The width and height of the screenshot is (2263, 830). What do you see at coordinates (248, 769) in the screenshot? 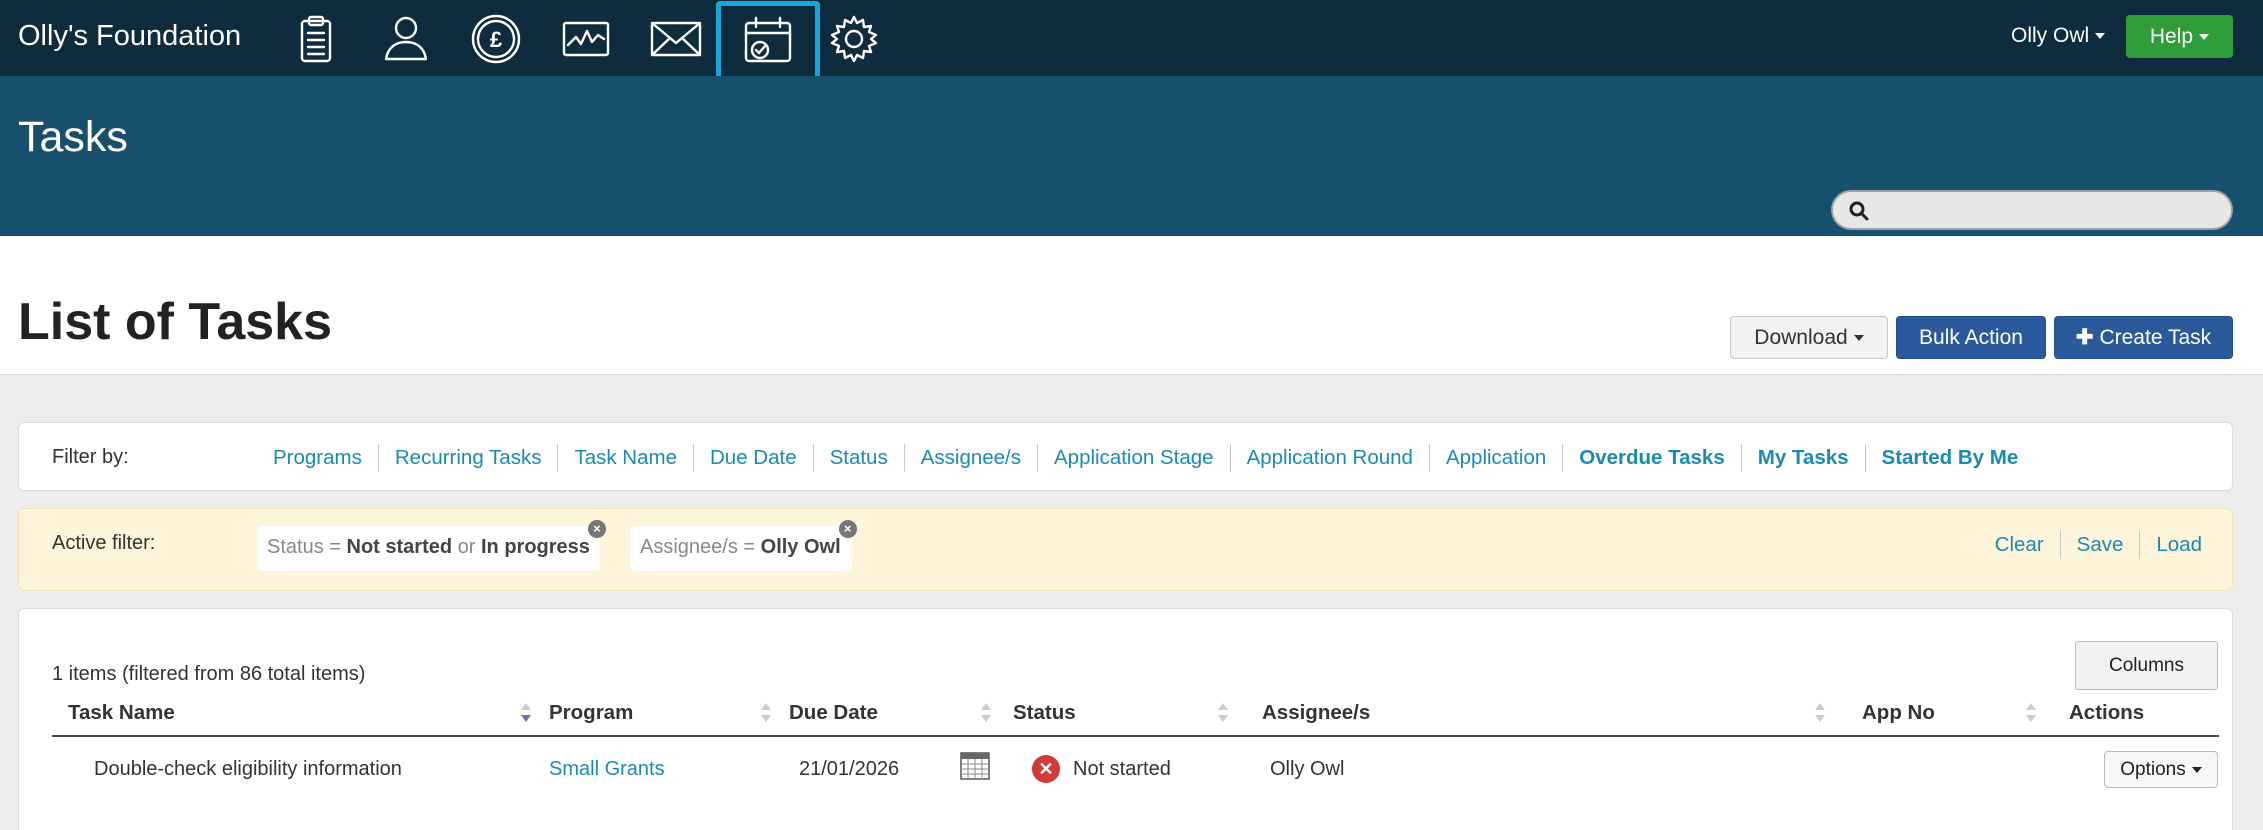
I see `task-name-cell: Double-check eligibility information` at bounding box center [248, 769].